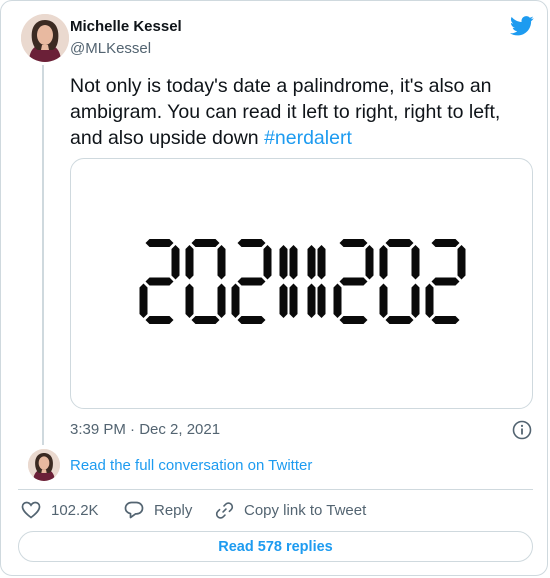  I want to click on reply-button: Reply, so click(158, 510).